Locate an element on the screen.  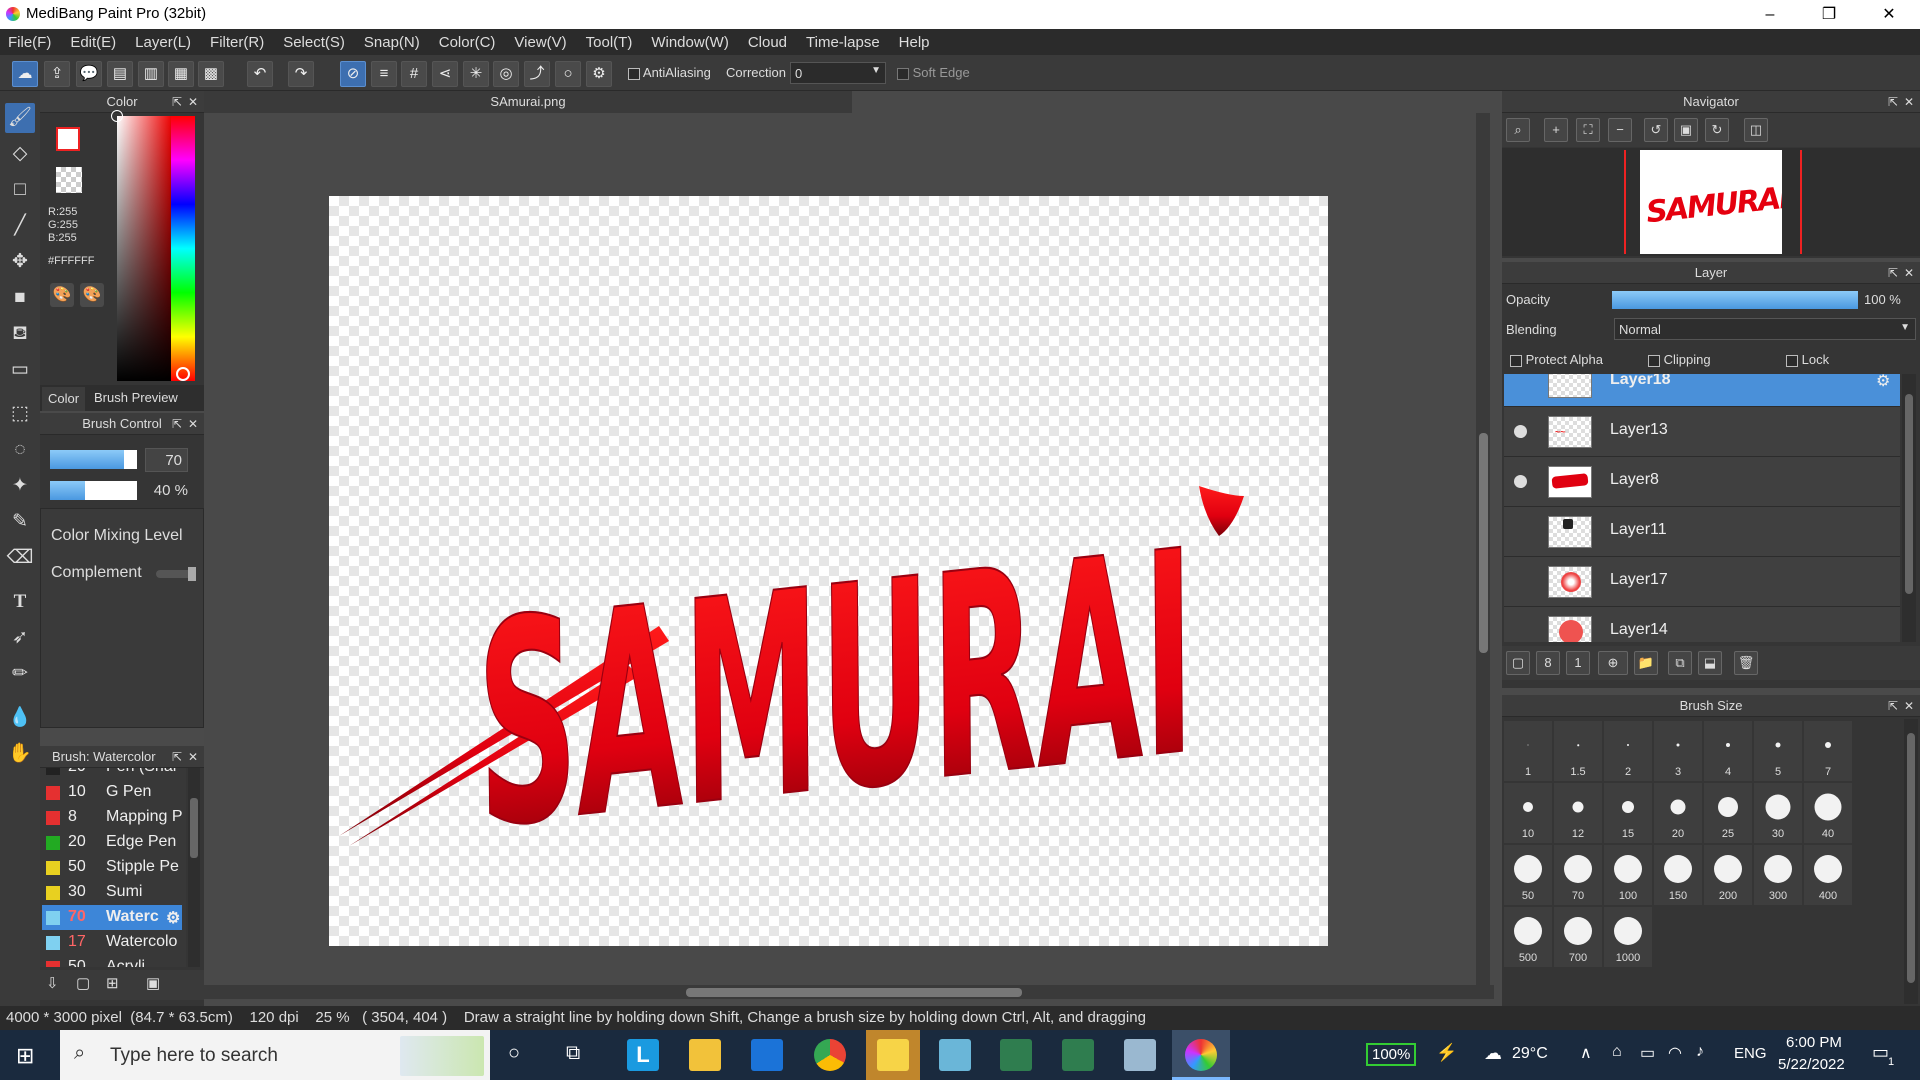
brush-size-option: 7 is located at coordinates (1828, 751).